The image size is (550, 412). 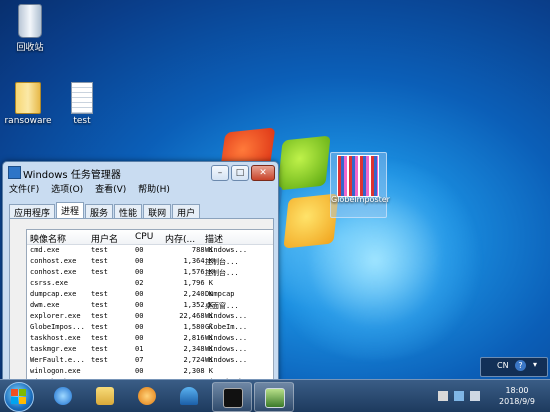 I want to click on col-user-name: 用户名, so click(x=104, y=238).